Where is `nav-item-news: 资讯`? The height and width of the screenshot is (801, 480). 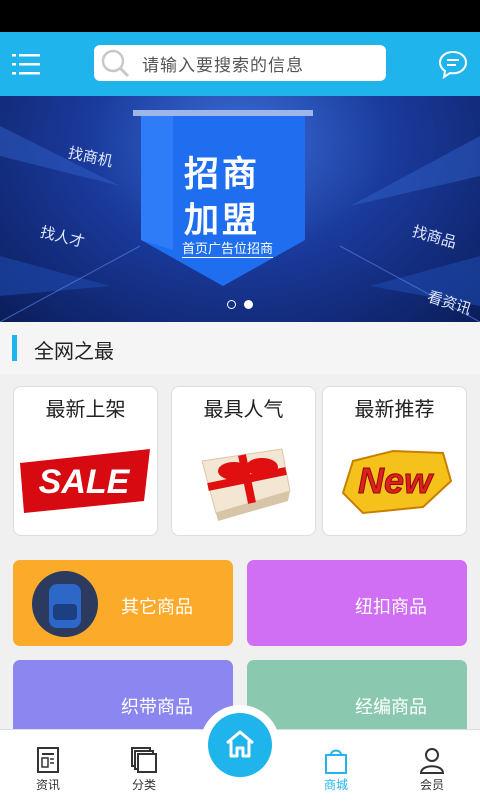
nav-item-news: 资讯 is located at coordinates (48, 765).